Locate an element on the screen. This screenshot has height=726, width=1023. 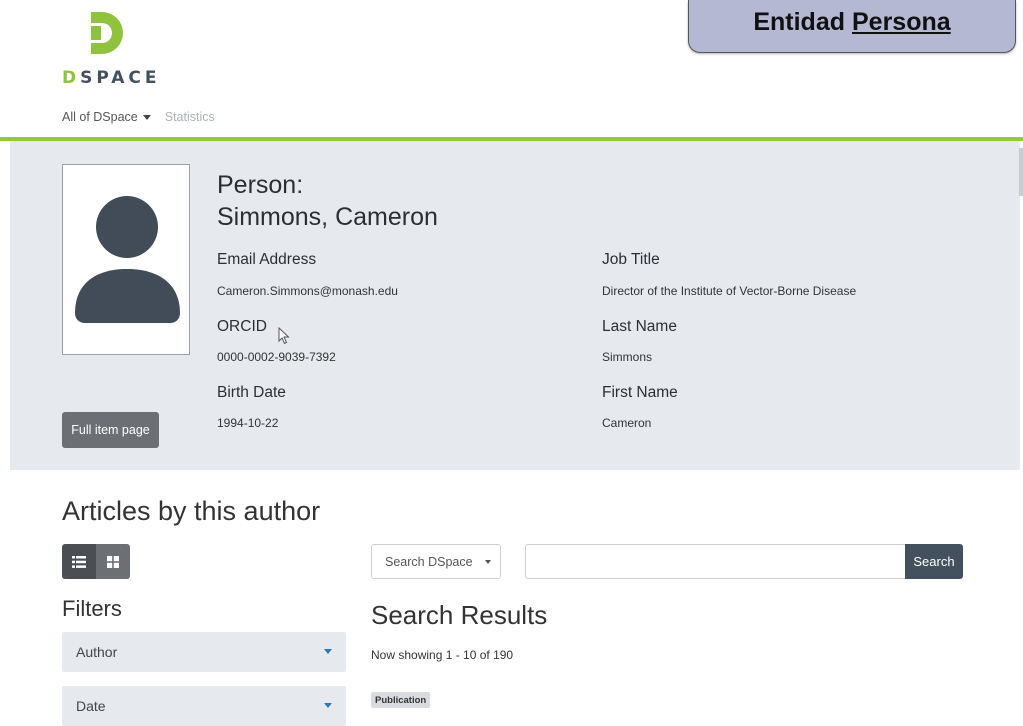
articles-heading: Articles by this author is located at coordinates (191, 511).